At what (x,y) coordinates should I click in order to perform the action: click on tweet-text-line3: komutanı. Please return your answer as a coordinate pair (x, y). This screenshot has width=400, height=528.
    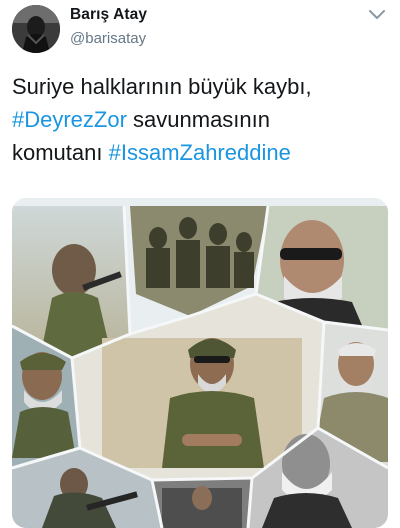
    Looking at the image, I should click on (60, 152).